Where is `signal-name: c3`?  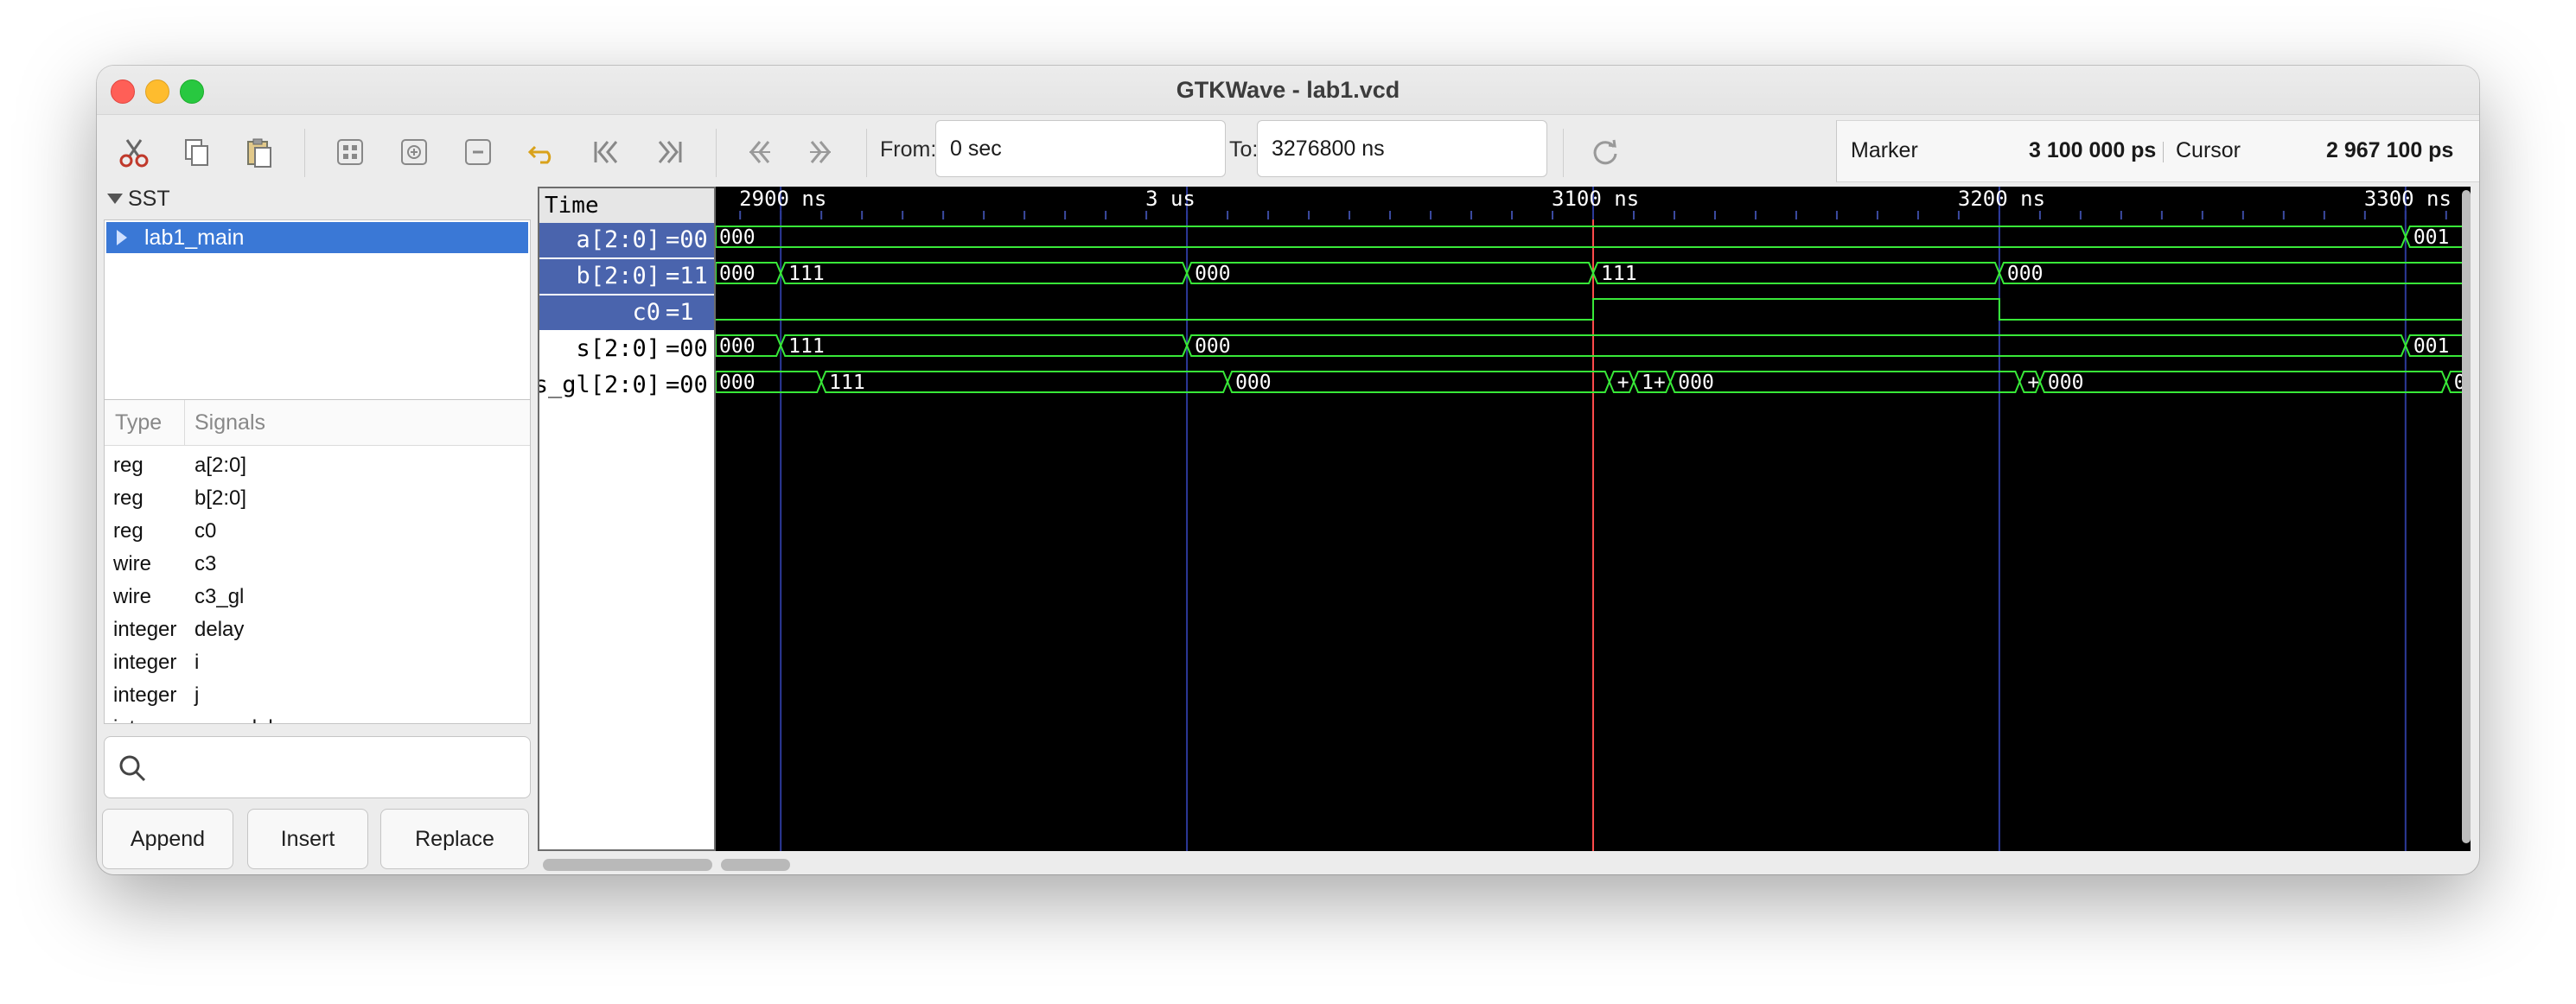
signal-name: c3 is located at coordinates (205, 563).